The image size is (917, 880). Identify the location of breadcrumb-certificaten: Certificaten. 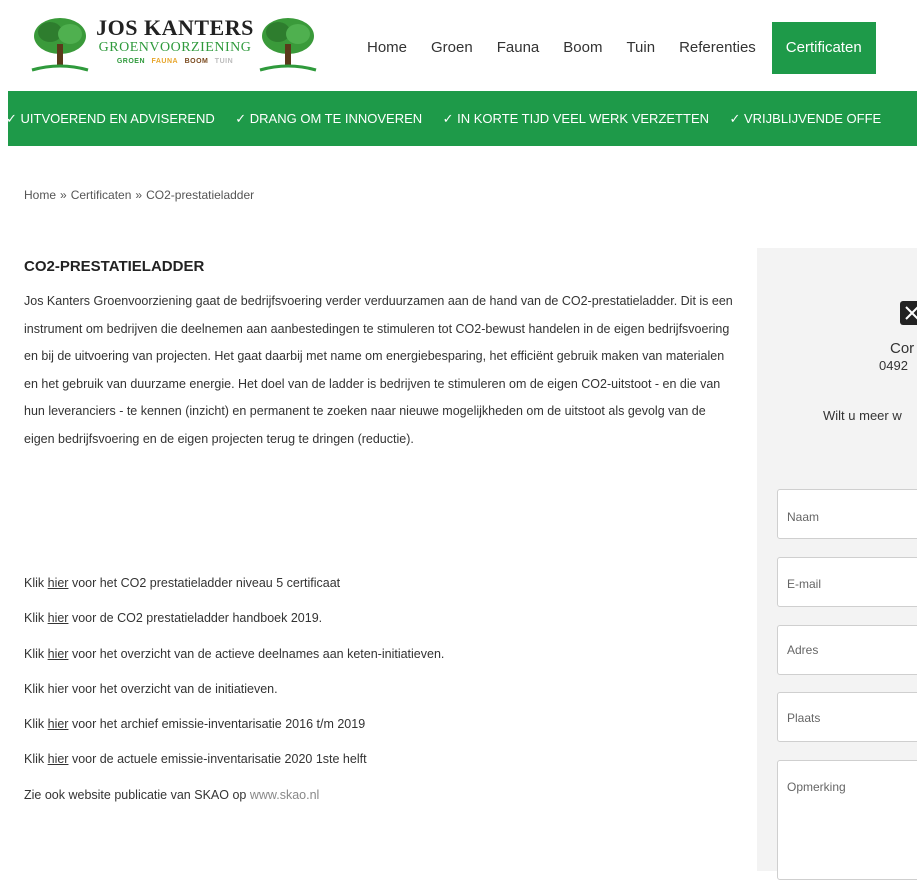
(101, 195).